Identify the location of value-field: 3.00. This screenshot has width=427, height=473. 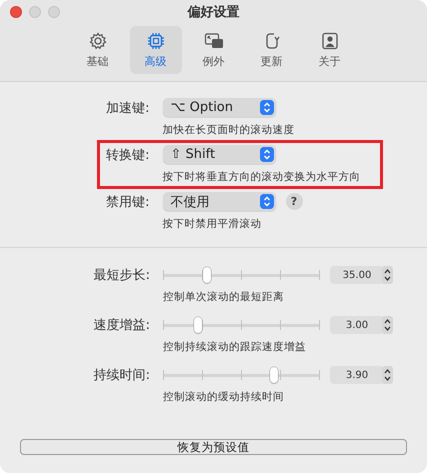
(357, 325).